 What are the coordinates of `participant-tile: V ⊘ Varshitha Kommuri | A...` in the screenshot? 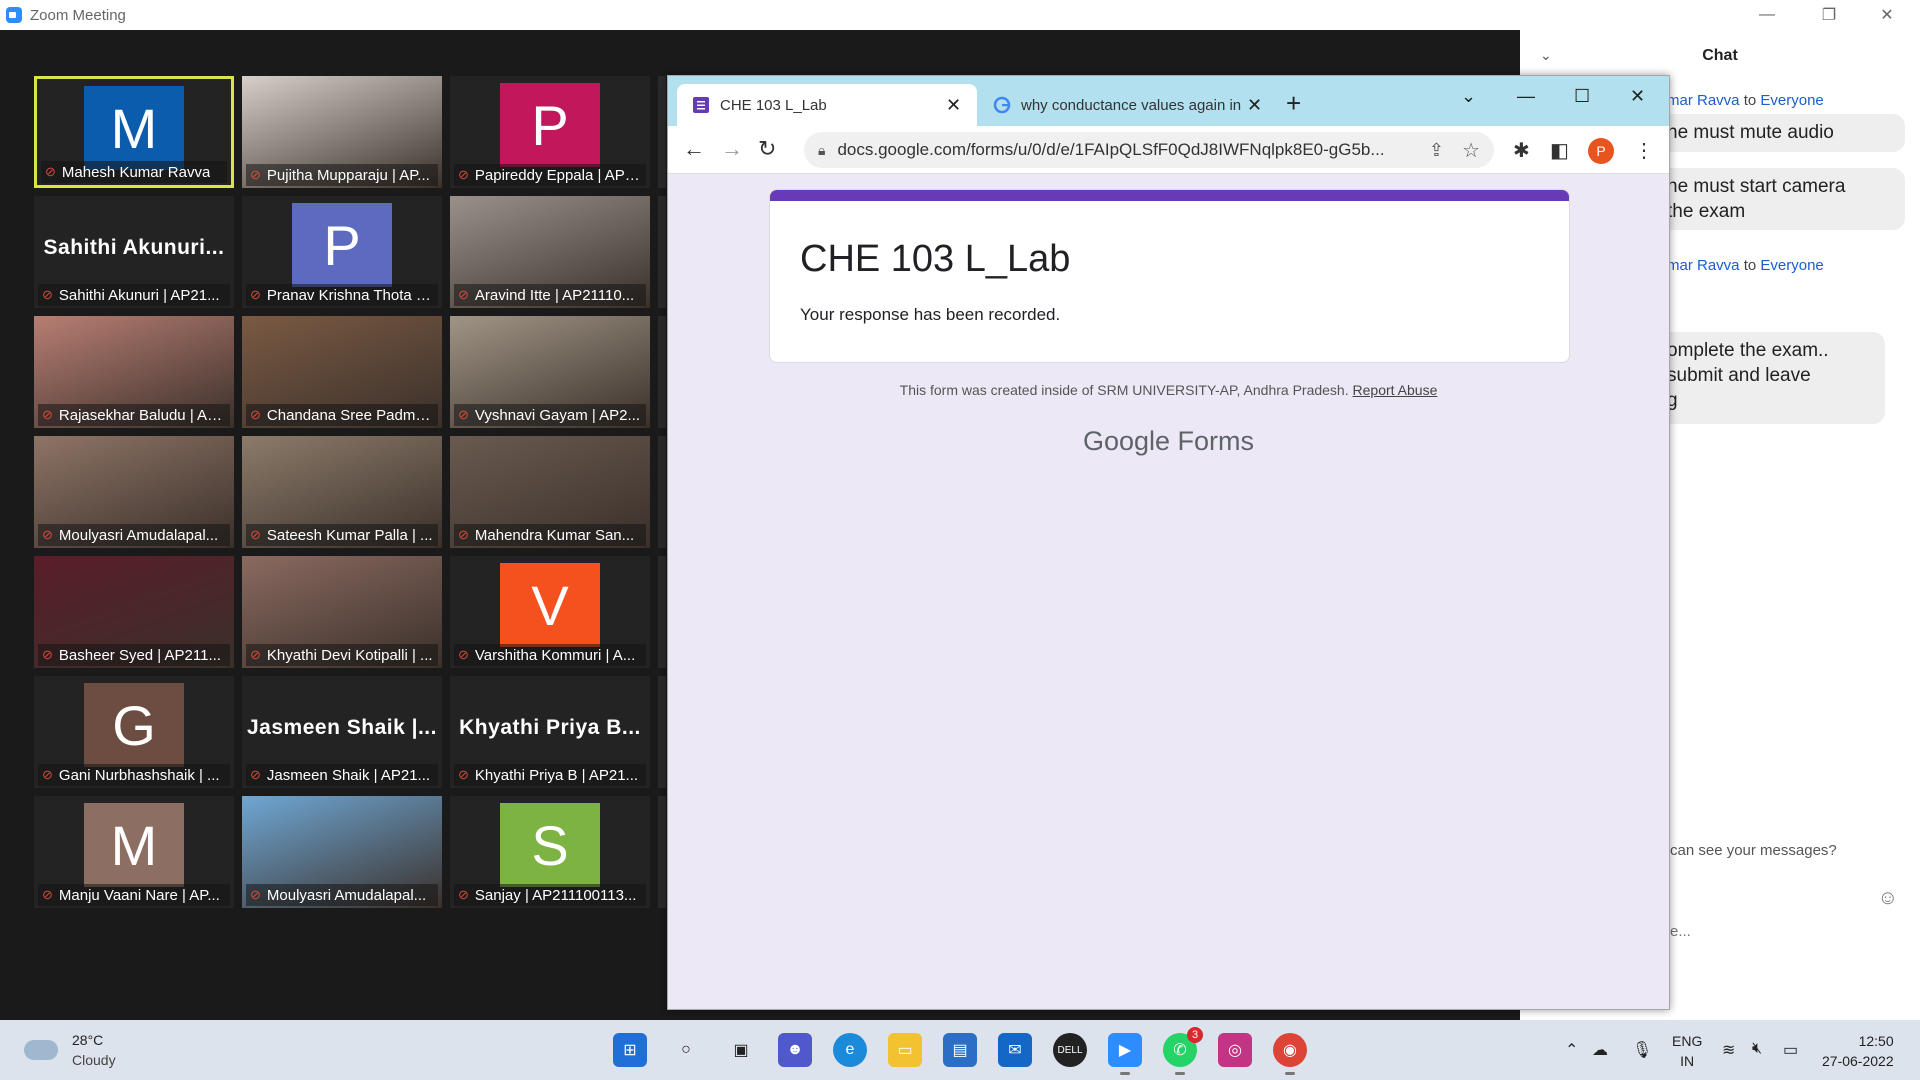 It's located at (550, 612).